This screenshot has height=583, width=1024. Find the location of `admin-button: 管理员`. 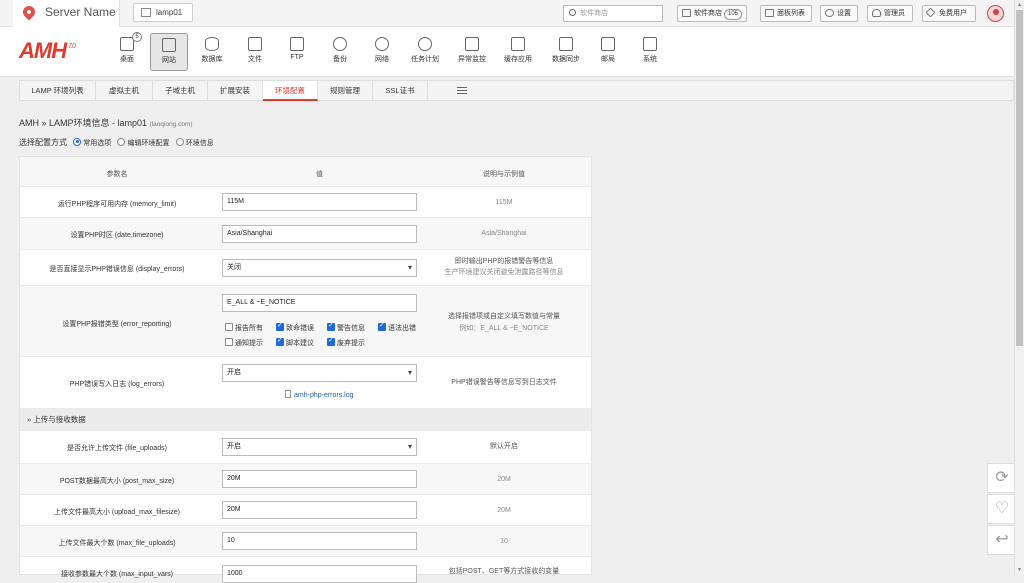

admin-button: 管理员 is located at coordinates (890, 13).